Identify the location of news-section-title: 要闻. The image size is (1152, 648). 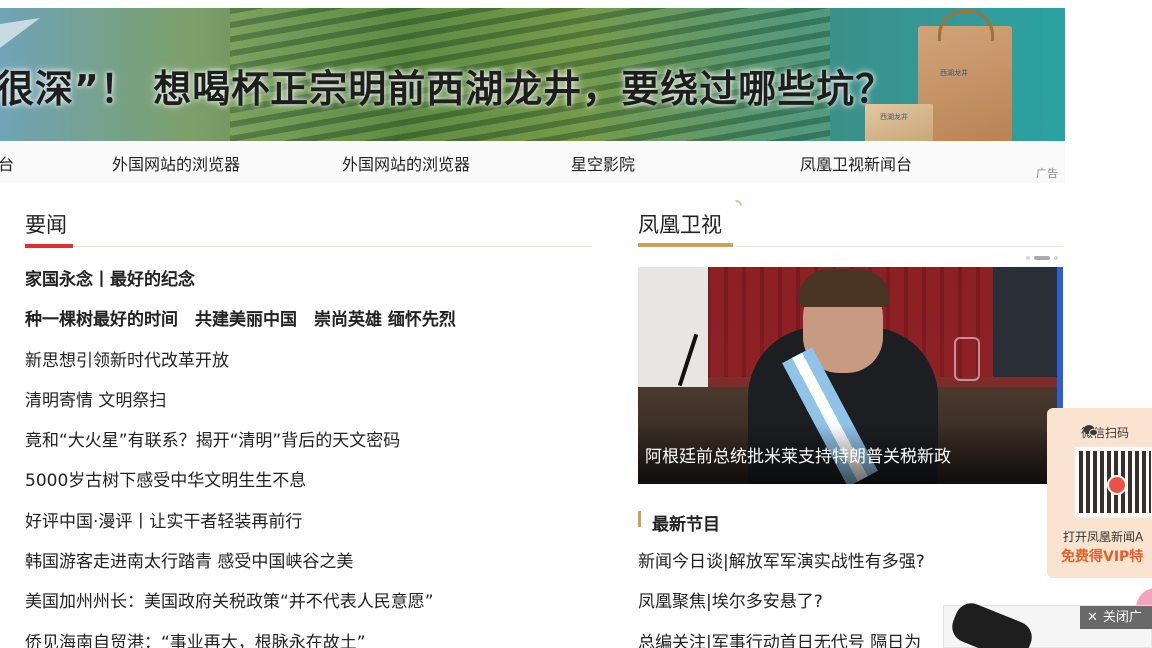
(46, 224).